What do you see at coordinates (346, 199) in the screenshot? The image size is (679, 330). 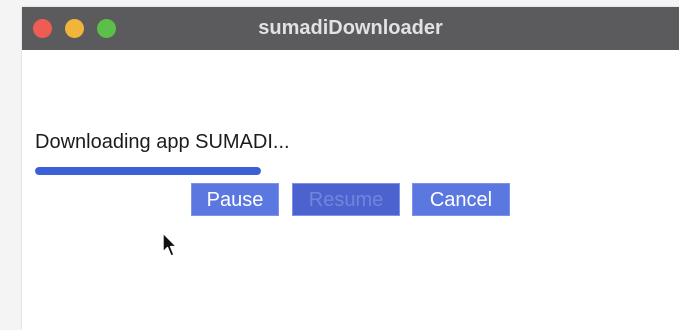 I see `resume-button: Resume` at bounding box center [346, 199].